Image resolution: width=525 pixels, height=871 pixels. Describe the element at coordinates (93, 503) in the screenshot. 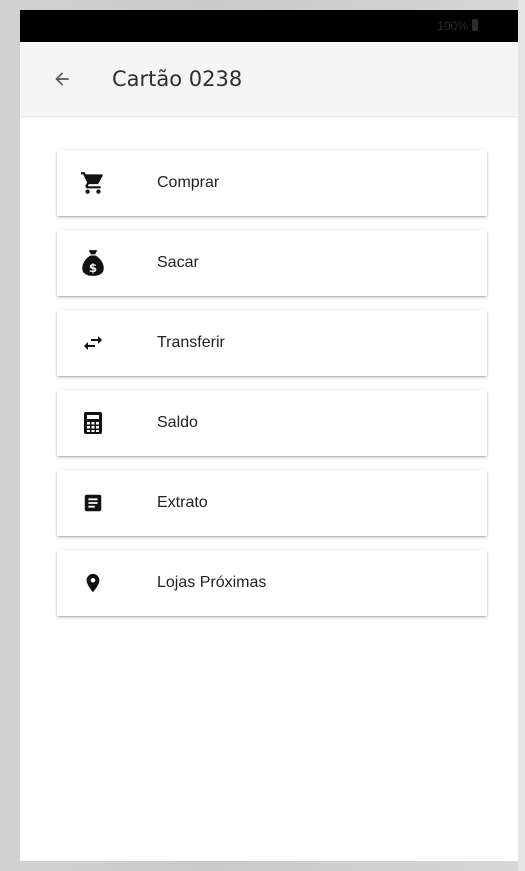

I see `document-icon` at that location.